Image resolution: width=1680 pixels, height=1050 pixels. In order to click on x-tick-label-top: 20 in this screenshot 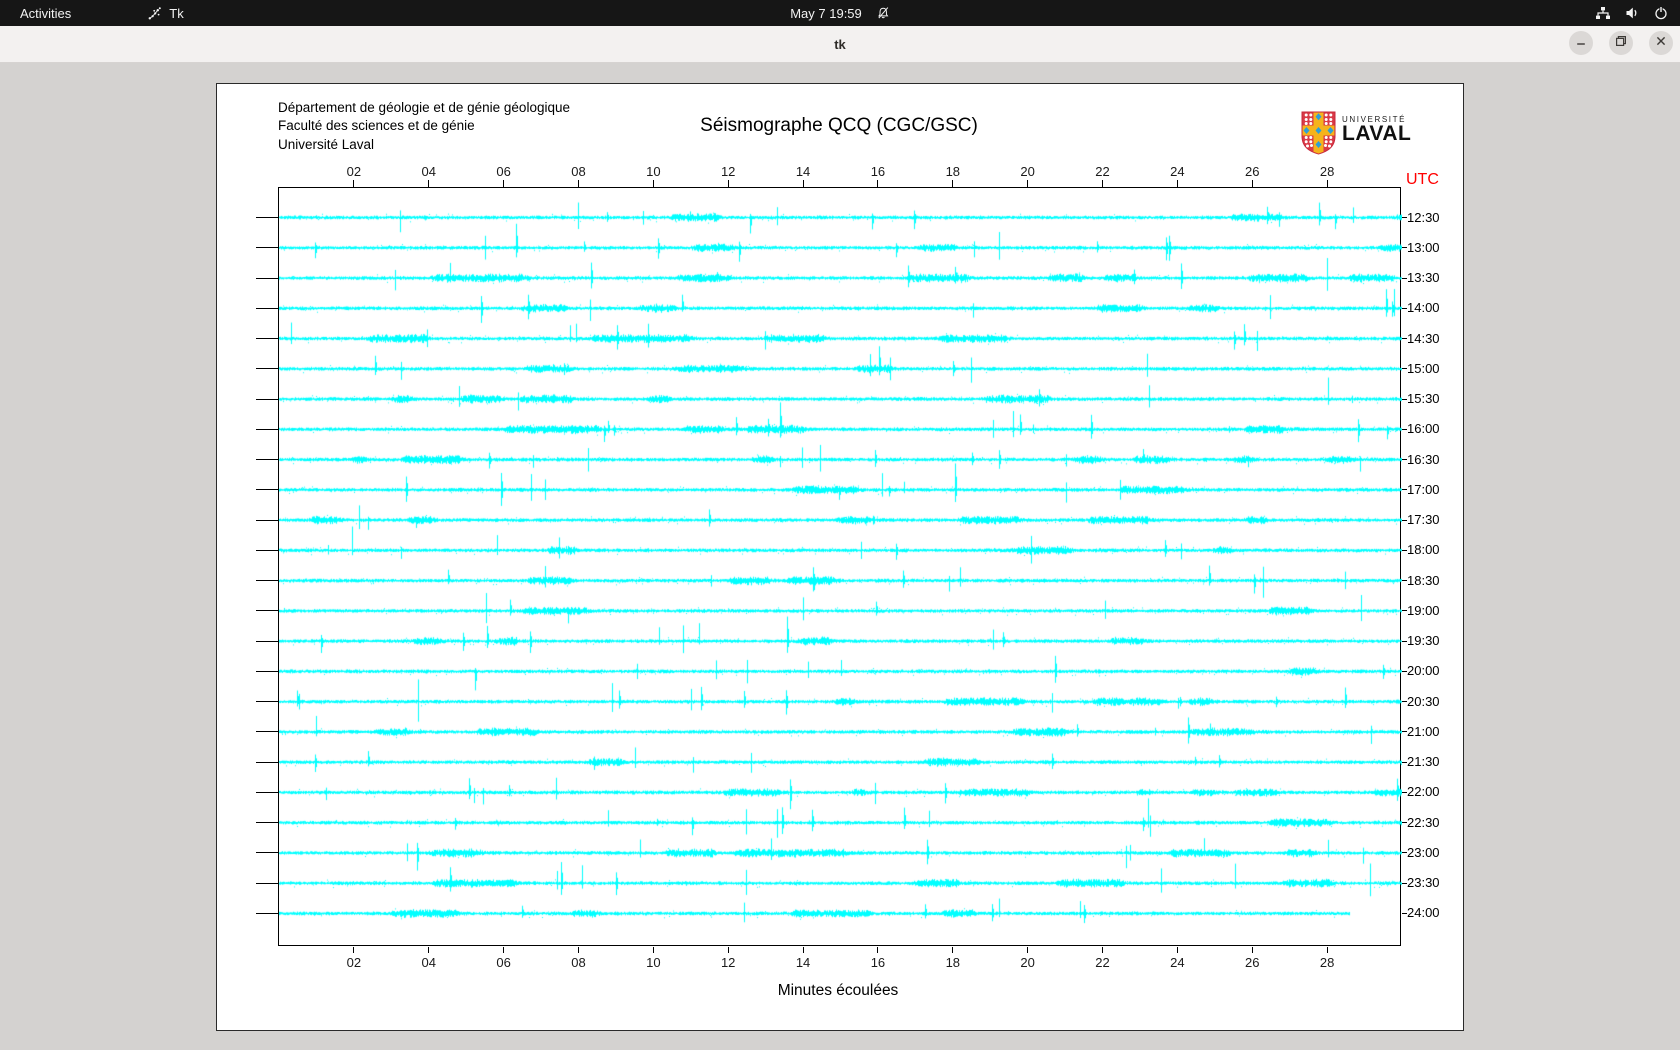, I will do `click(1027, 171)`.